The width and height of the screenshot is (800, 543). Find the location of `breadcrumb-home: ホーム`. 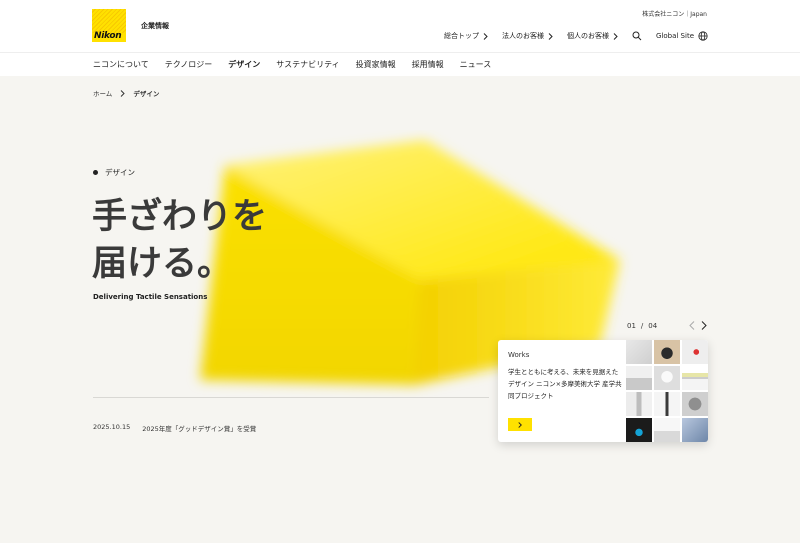

breadcrumb-home: ホーム is located at coordinates (102, 93).